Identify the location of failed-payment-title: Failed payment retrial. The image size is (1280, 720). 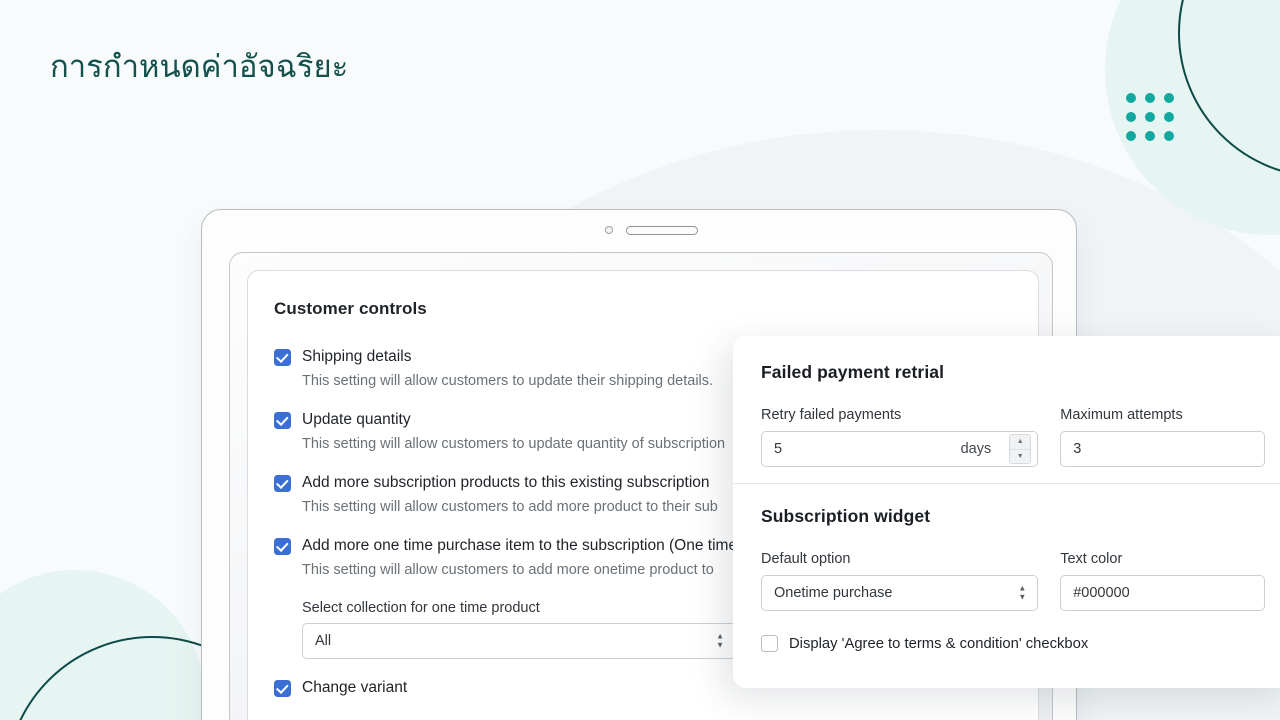
(853, 372).